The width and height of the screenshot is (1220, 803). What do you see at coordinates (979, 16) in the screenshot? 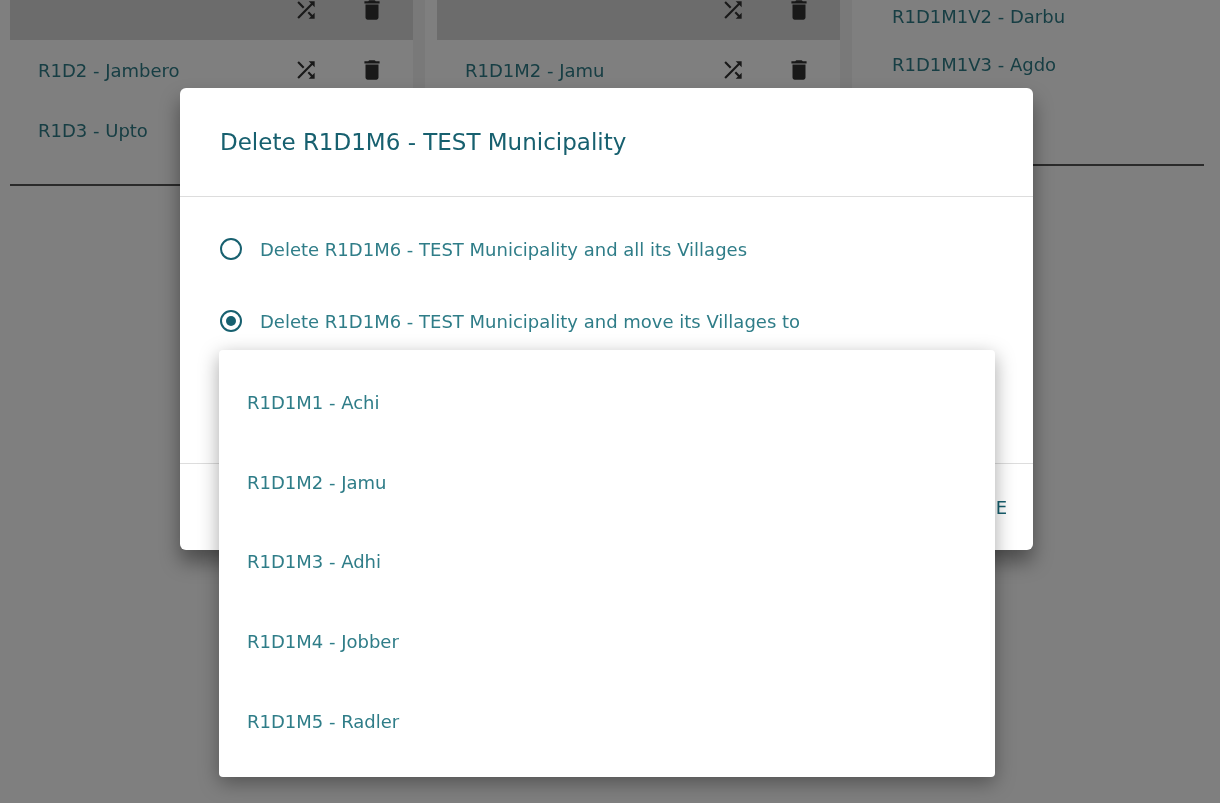
I see `row-label: R1D1M1V2 - Darbu` at bounding box center [979, 16].